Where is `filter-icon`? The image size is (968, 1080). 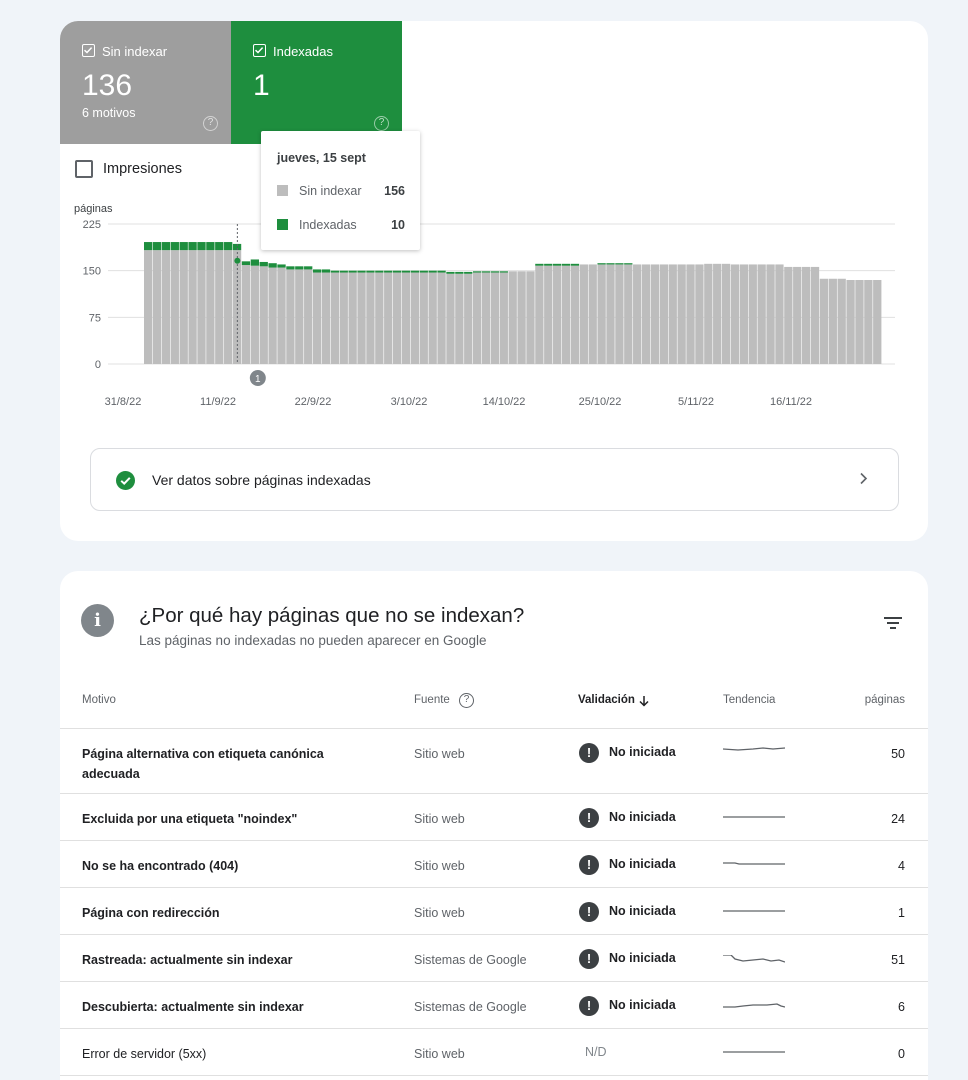
filter-icon is located at coordinates (893, 623).